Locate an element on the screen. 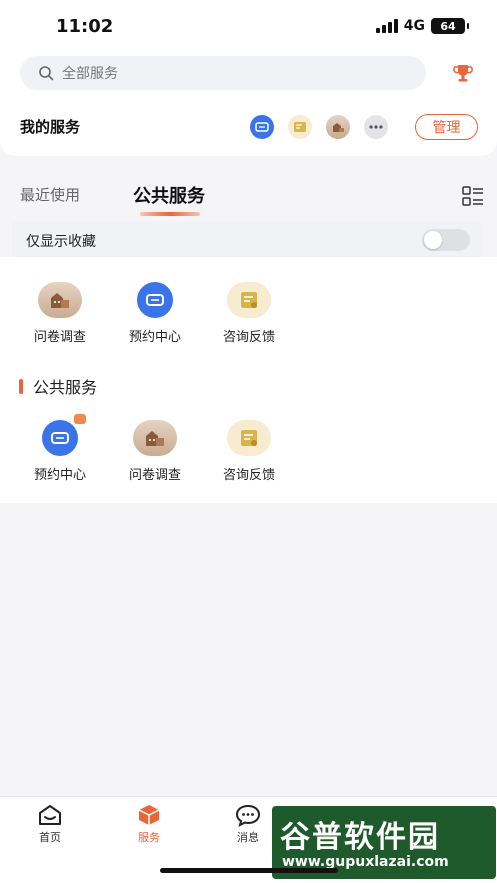 Image resolution: width=497 pixels, height=883 pixels. survey-mini-icon is located at coordinates (338, 127).